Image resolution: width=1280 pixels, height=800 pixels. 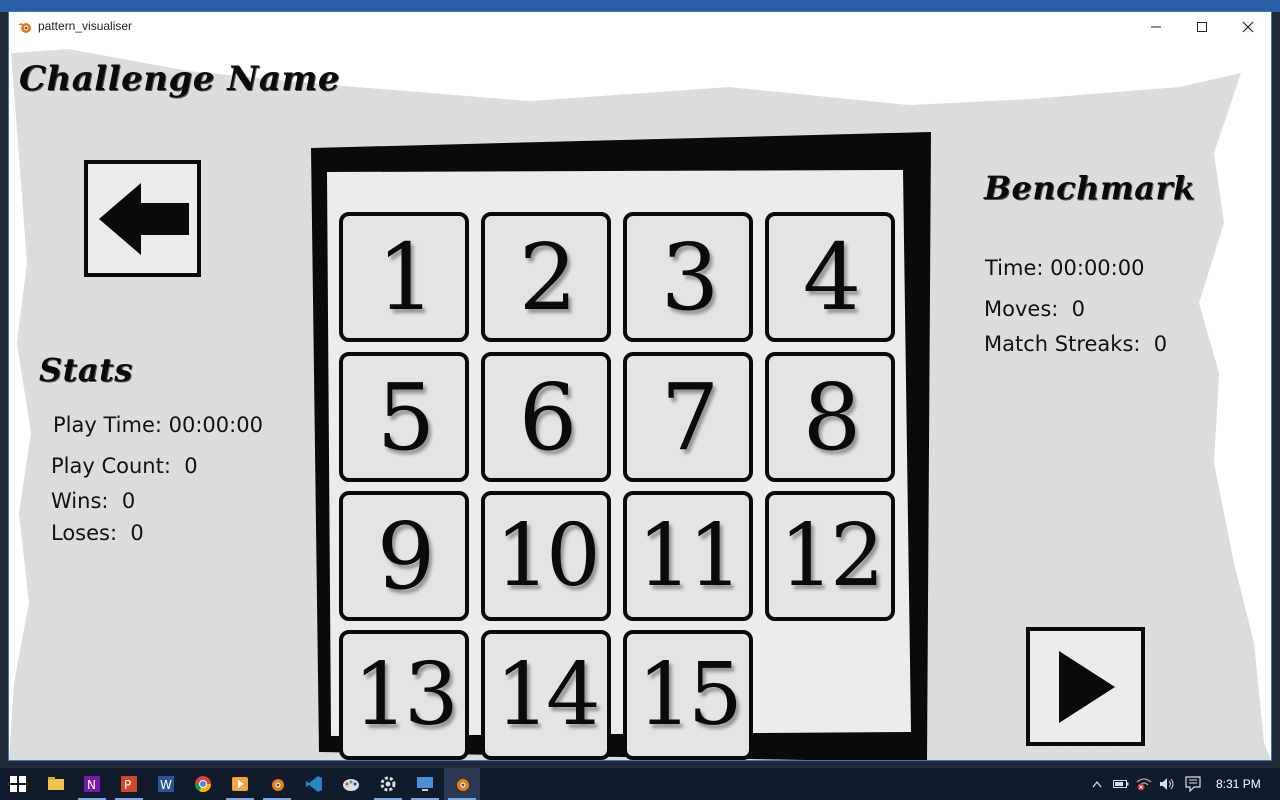 I want to click on powerpoint-icon: P, so click(x=129, y=784).